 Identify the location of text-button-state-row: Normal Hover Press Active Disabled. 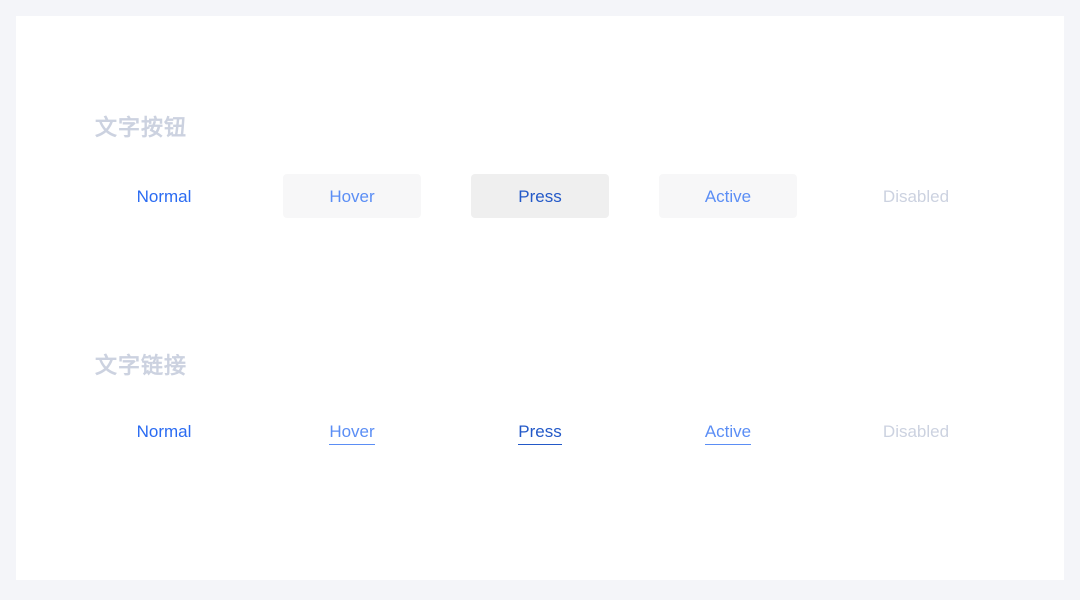
(555, 196).